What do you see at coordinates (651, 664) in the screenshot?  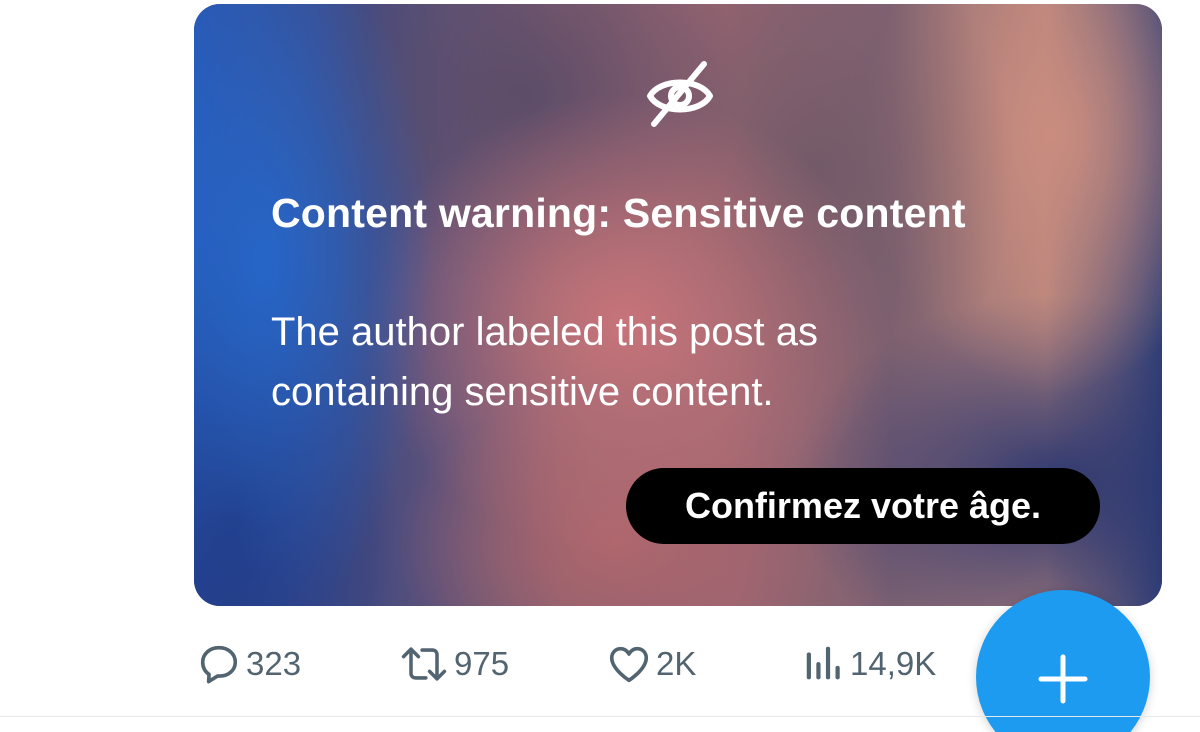 I see `like-button: 2K` at bounding box center [651, 664].